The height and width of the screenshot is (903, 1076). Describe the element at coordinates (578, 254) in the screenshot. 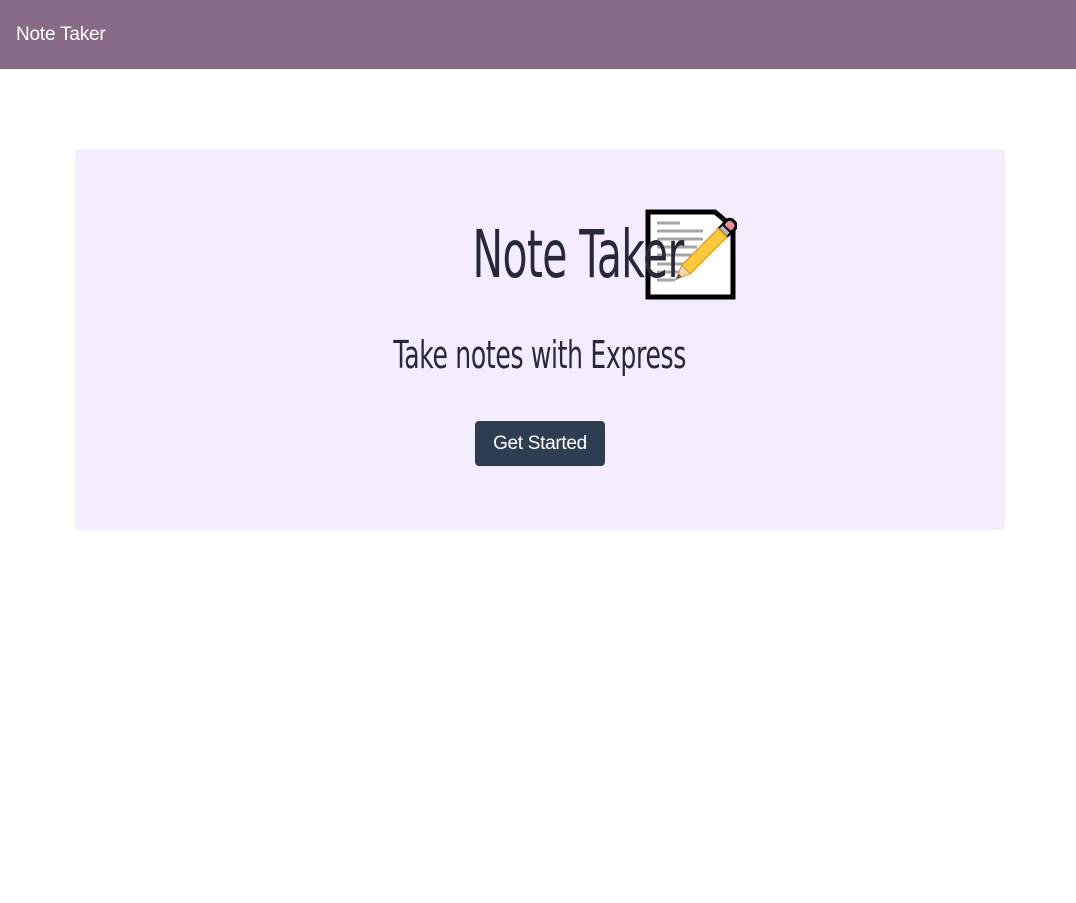

I see `hero-title-text: Note Taker` at that location.